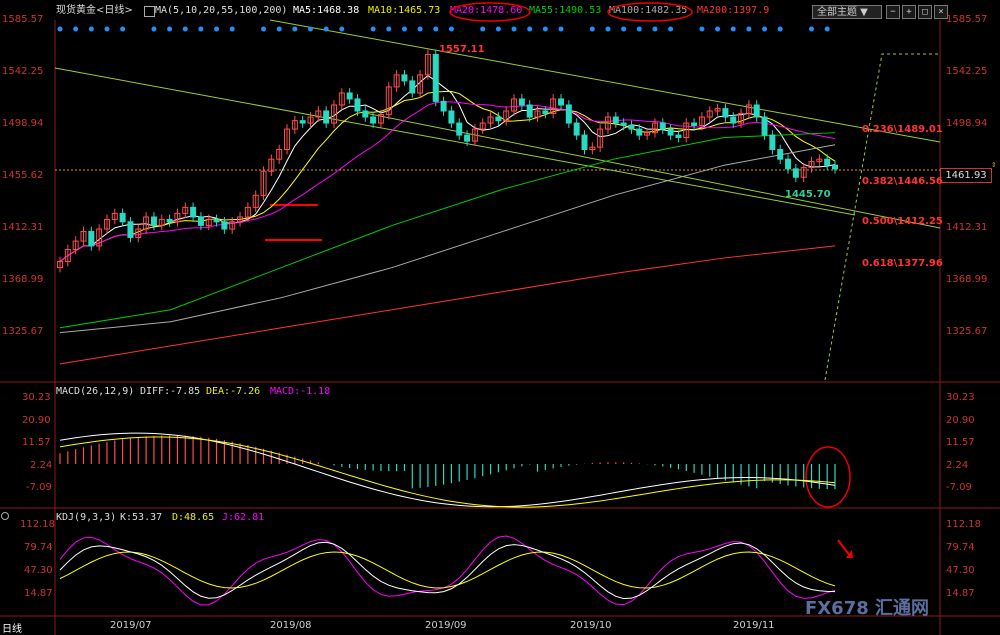 This screenshot has height=635, width=1000. Describe the element at coordinates (959, 487) in the screenshot. I see `macd-tick-right: -7.09` at that location.